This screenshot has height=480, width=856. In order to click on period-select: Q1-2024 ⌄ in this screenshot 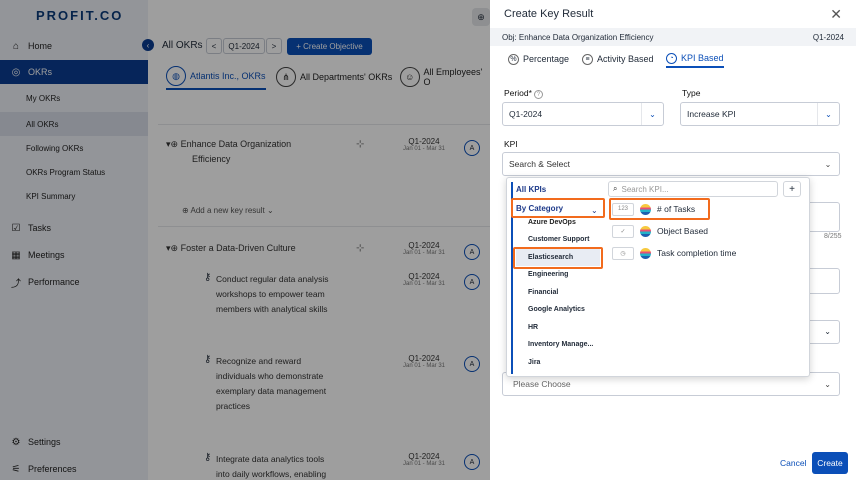, I will do `click(583, 114)`.